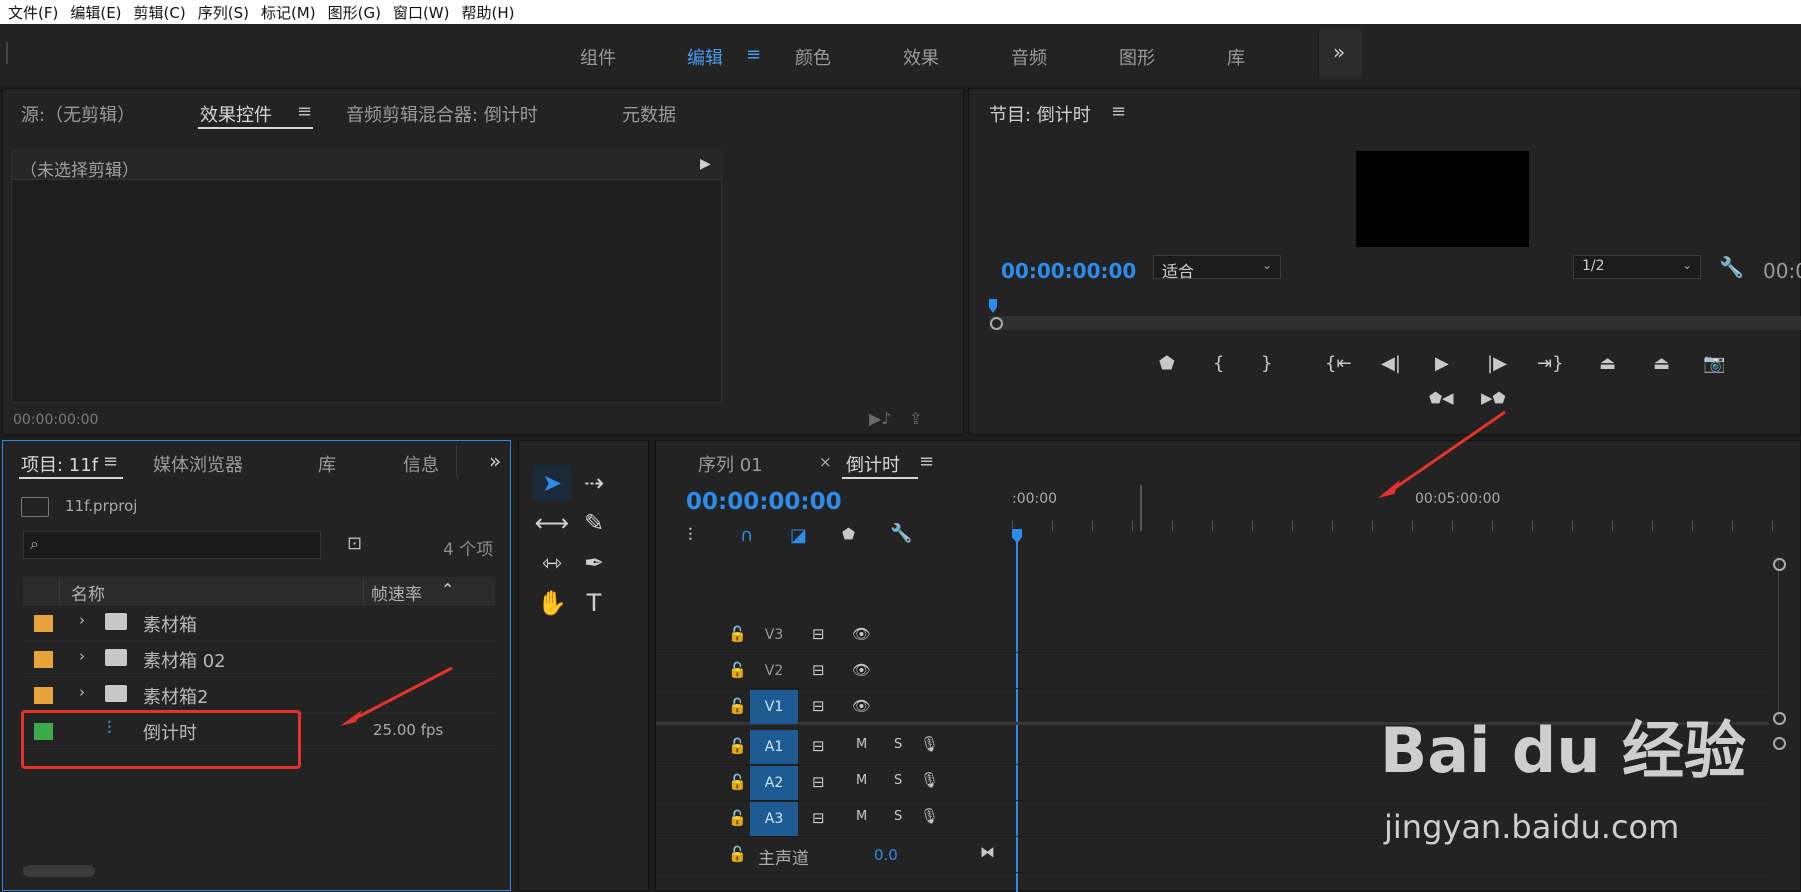 The height and width of the screenshot is (892, 1801). What do you see at coordinates (223, 12) in the screenshot?
I see `menu-sequence: 序列(S)` at bounding box center [223, 12].